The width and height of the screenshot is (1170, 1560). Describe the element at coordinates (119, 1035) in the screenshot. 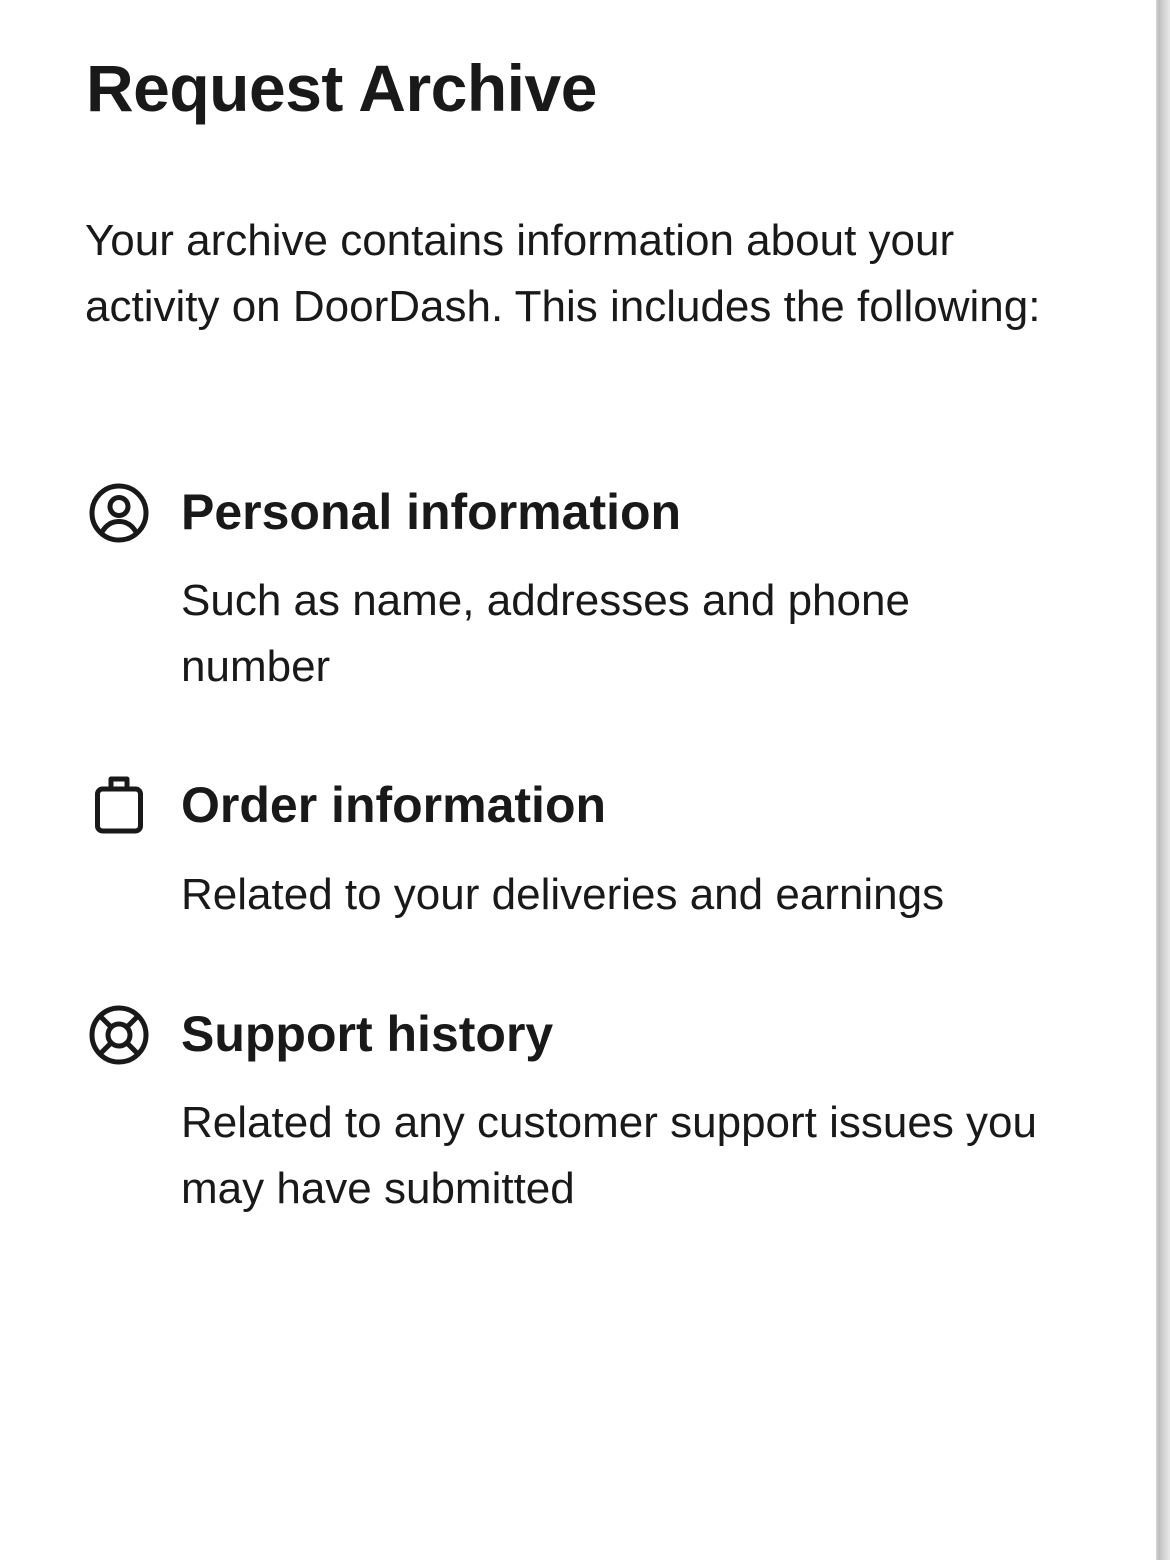

I see `lifebuoy-icon` at that location.